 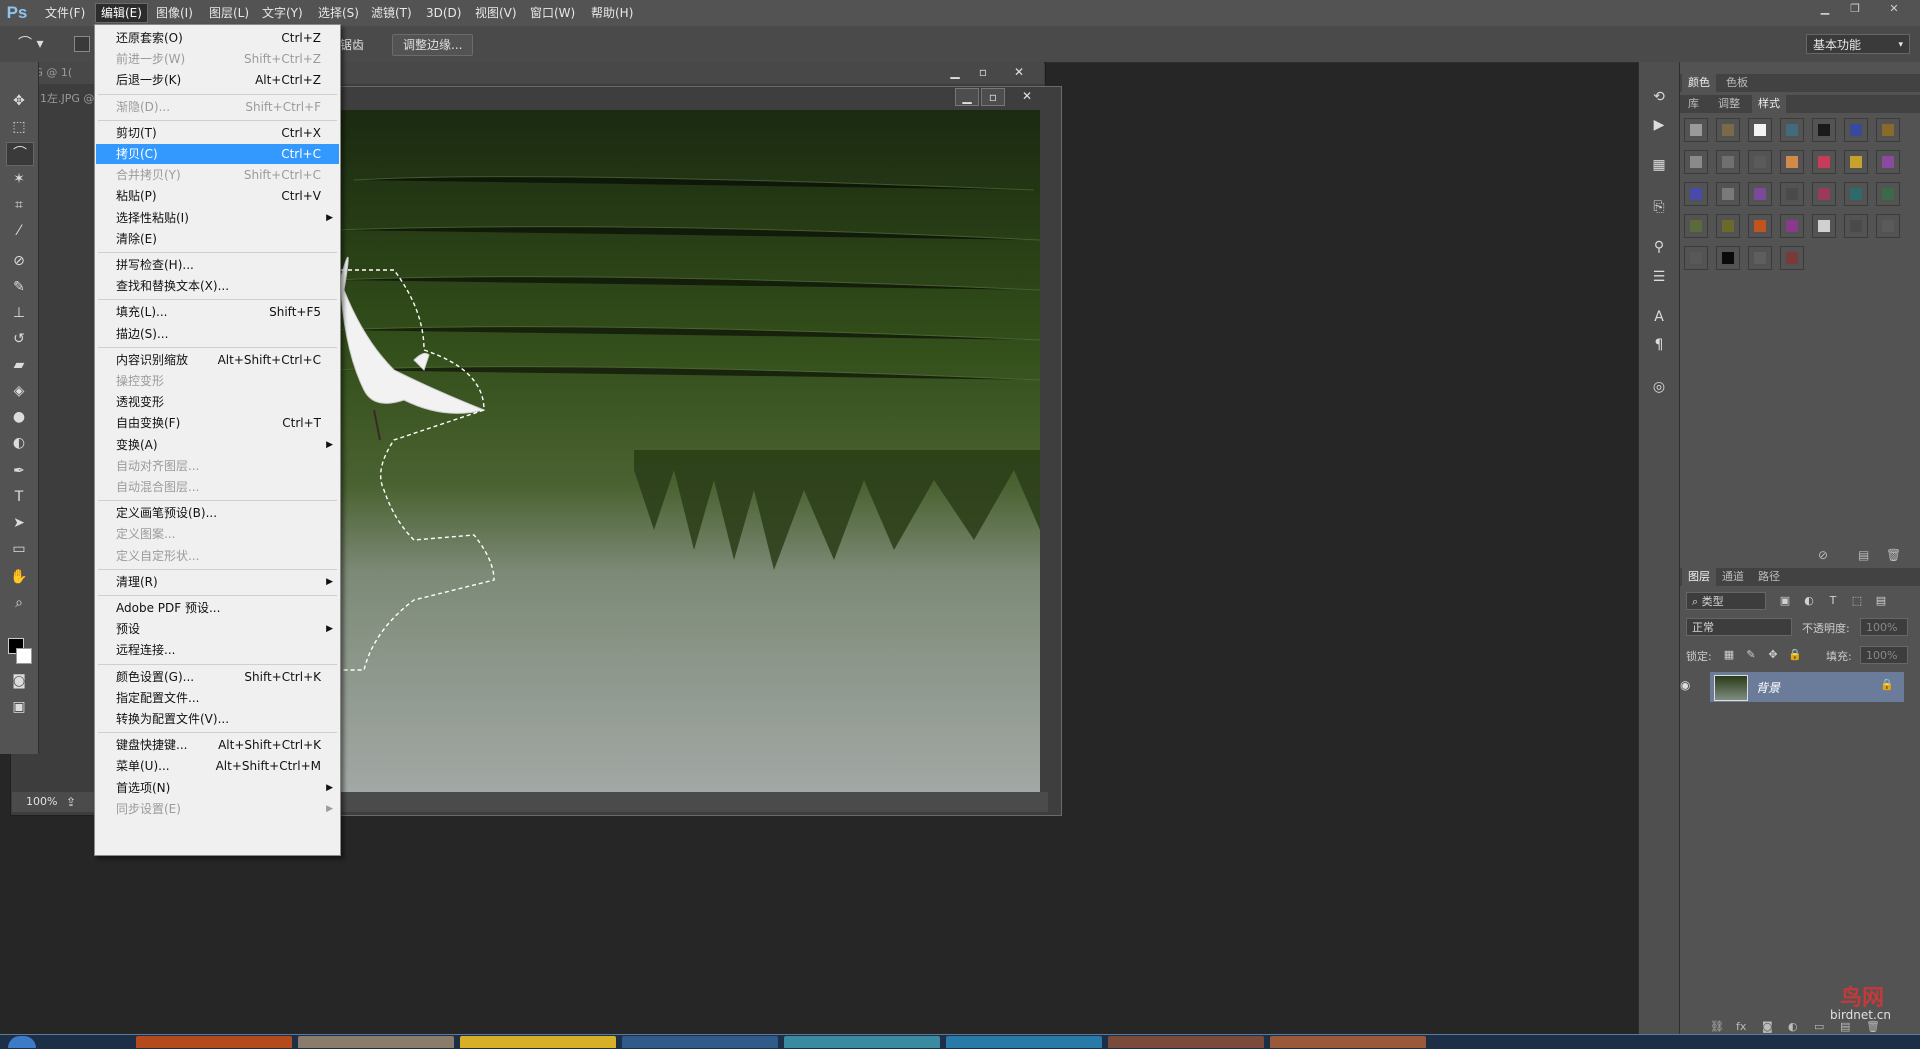 I want to click on adjustments-panel-icon: ☰, so click(x=1659, y=277).